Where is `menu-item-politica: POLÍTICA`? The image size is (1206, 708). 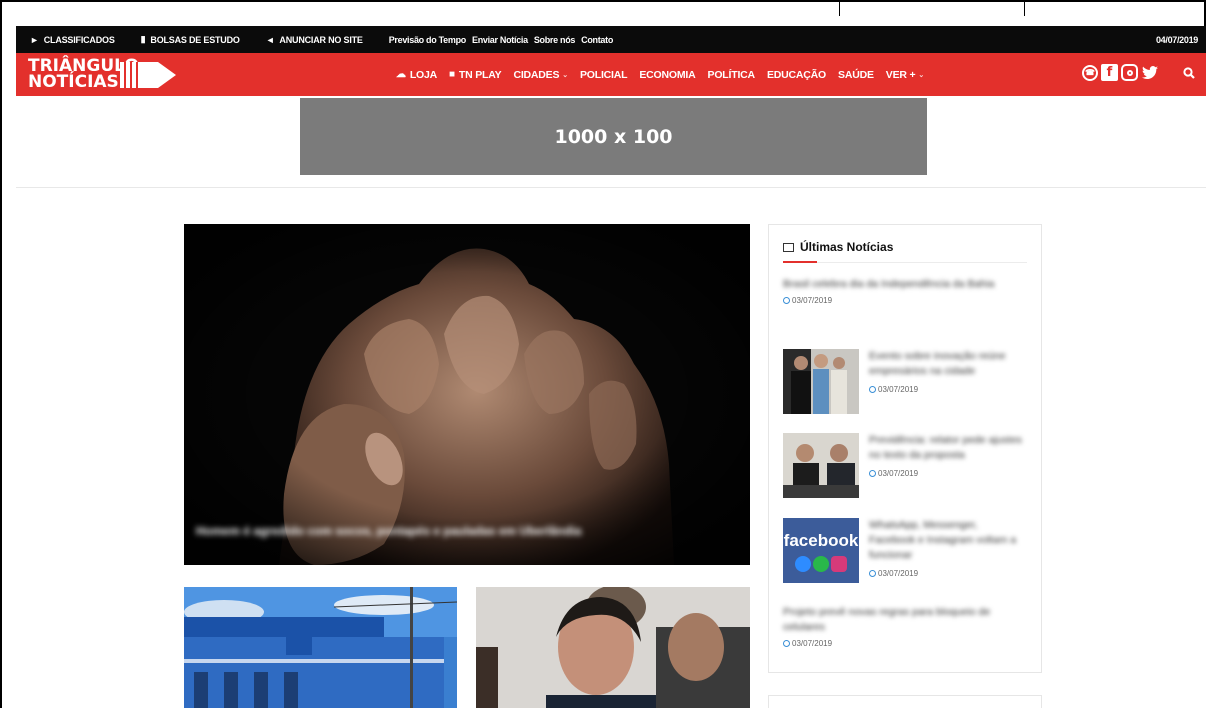 menu-item-politica: POLÍTICA is located at coordinates (731, 74).